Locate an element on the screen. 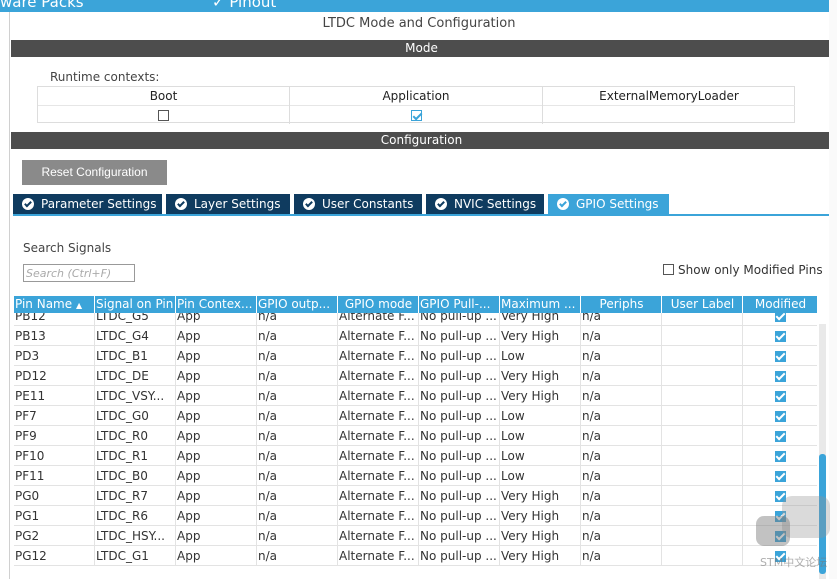  top-toolbar: ware Packs ✓ Pinout is located at coordinates (418, 6).